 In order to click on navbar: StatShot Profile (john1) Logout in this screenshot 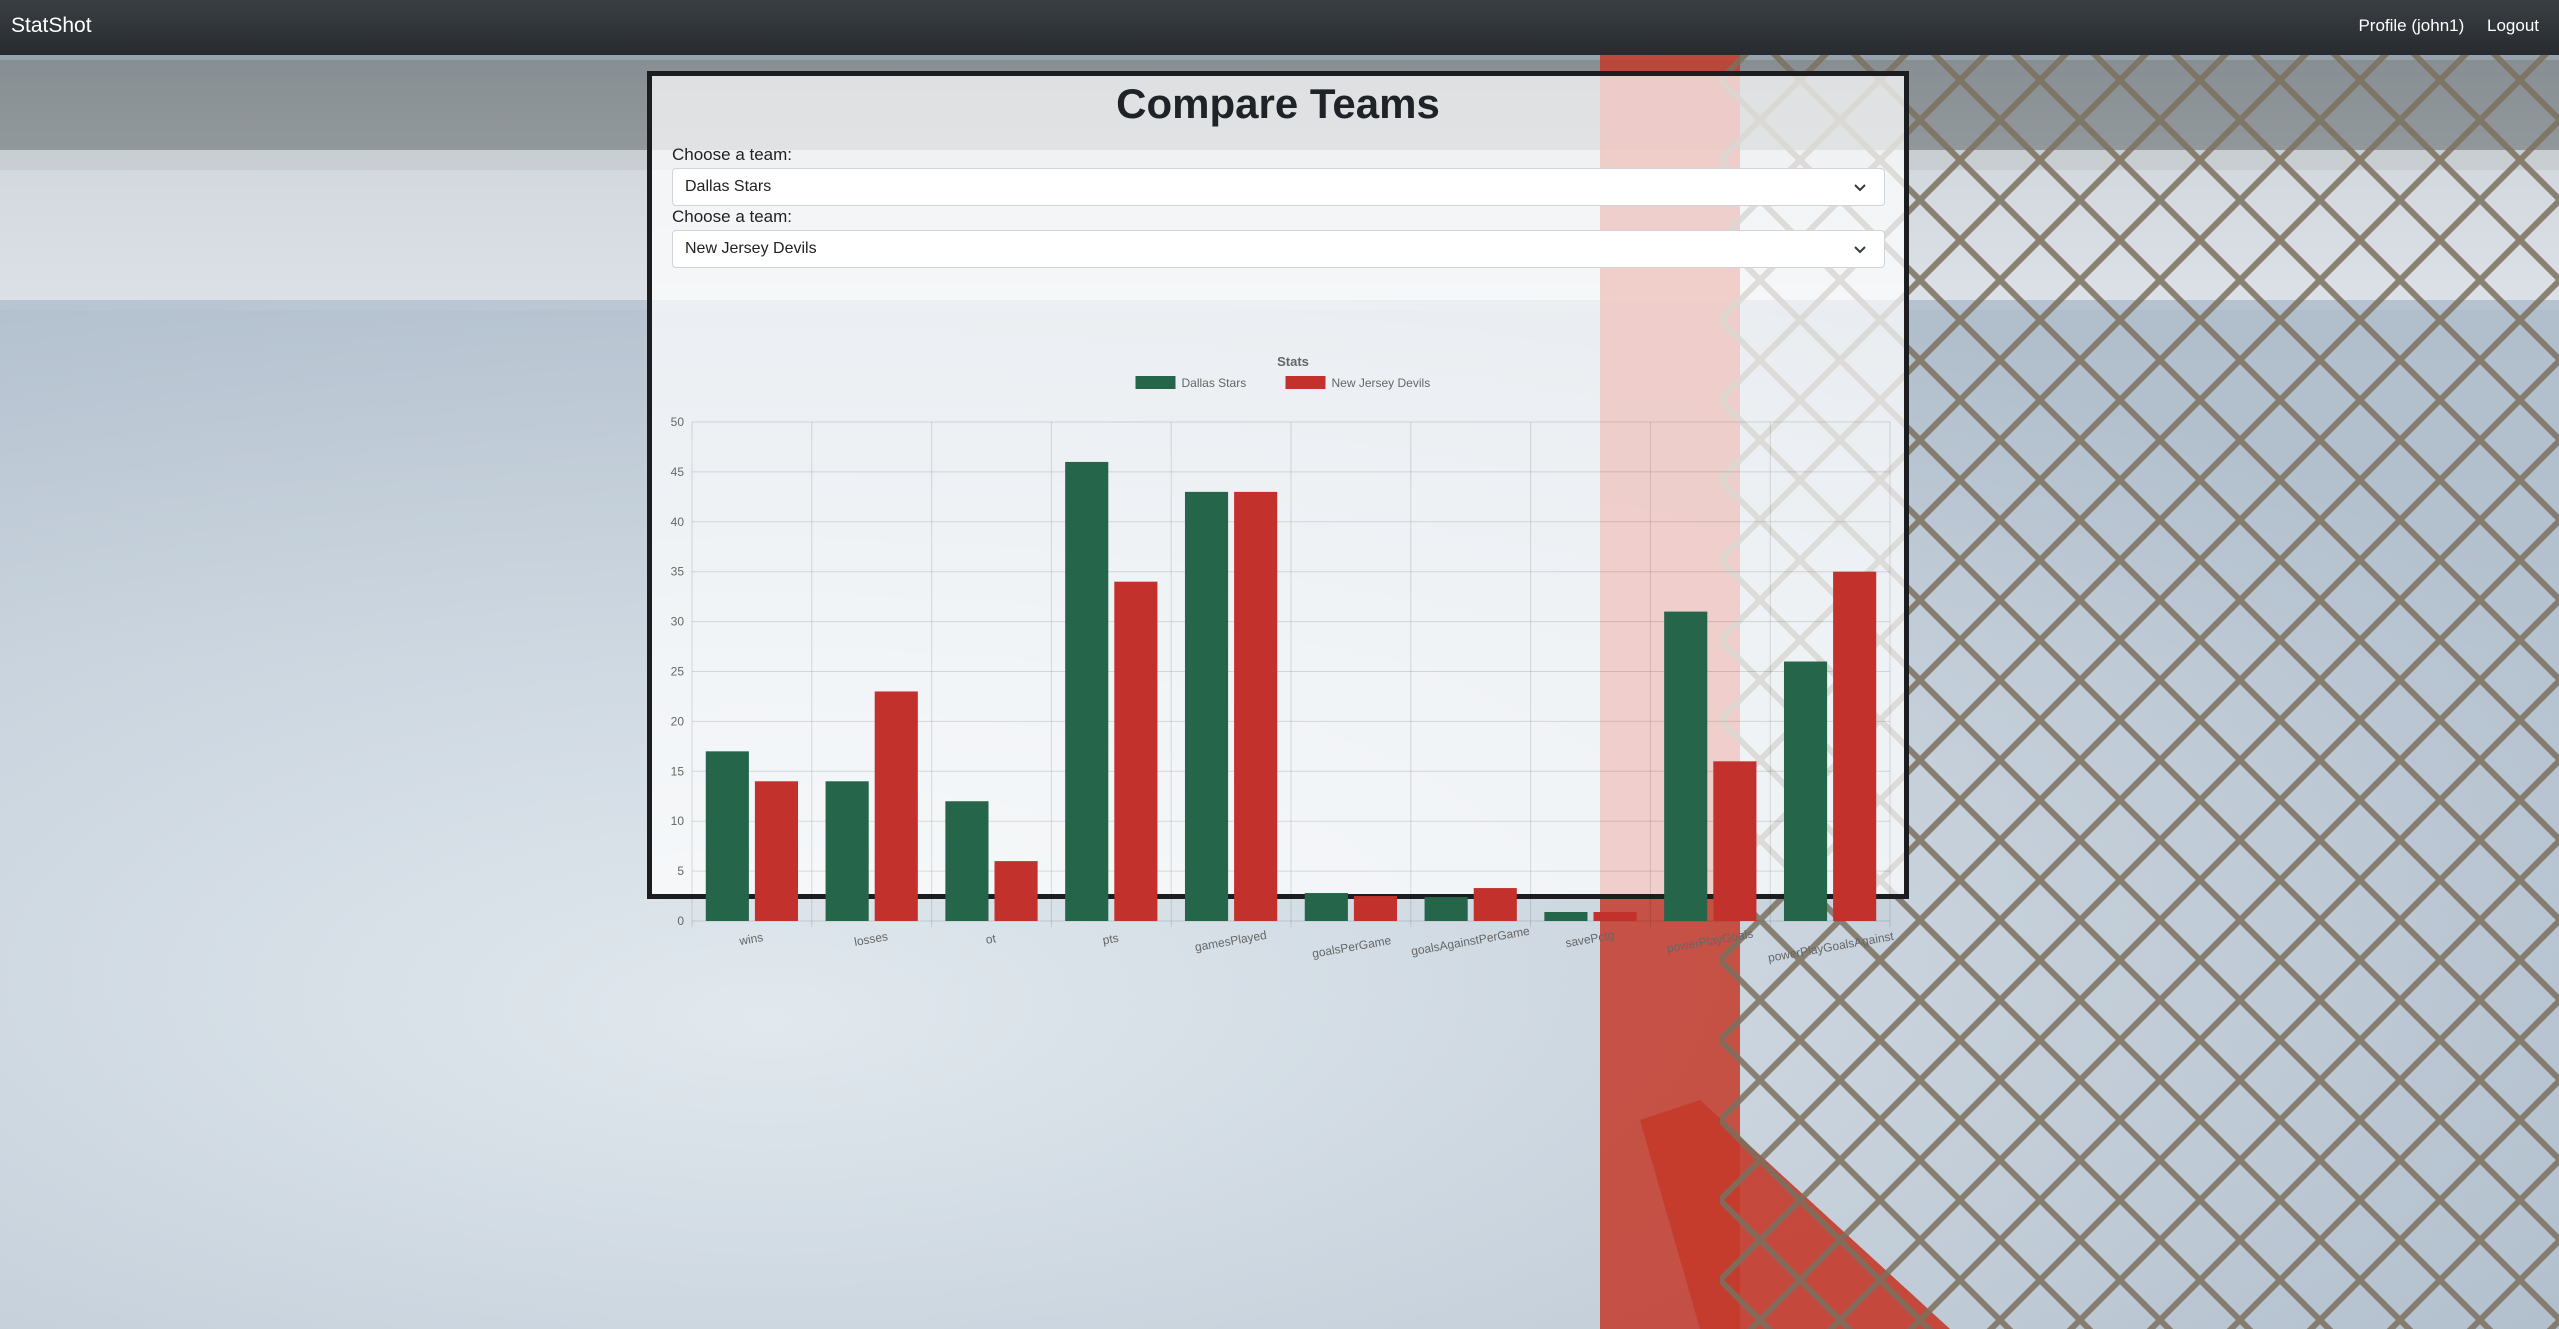, I will do `click(1279, 27)`.